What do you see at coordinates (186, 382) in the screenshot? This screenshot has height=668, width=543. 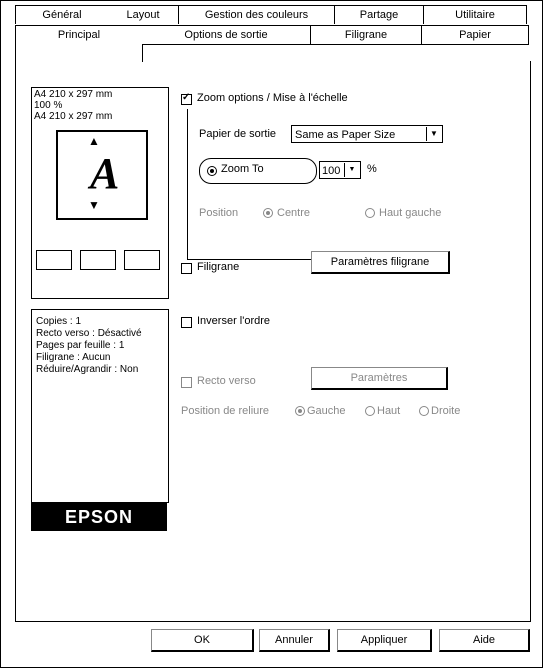 I see `duplex-checkbox` at bounding box center [186, 382].